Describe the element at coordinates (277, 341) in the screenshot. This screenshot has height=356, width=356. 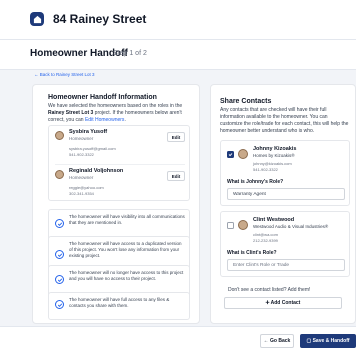
I see `go-back-button: ← Go Back` at that location.